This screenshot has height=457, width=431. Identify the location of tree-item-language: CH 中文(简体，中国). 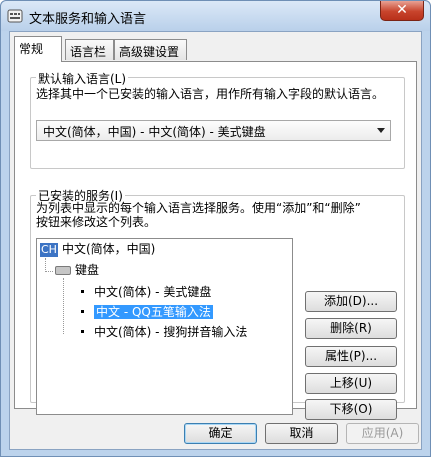
(97, 249).